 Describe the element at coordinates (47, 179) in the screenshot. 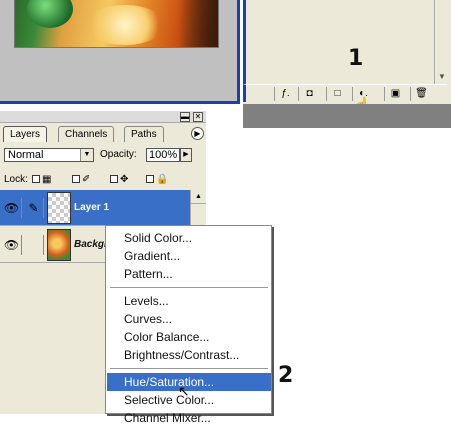

I see `lock-transparency-icon: ▦` at that location.